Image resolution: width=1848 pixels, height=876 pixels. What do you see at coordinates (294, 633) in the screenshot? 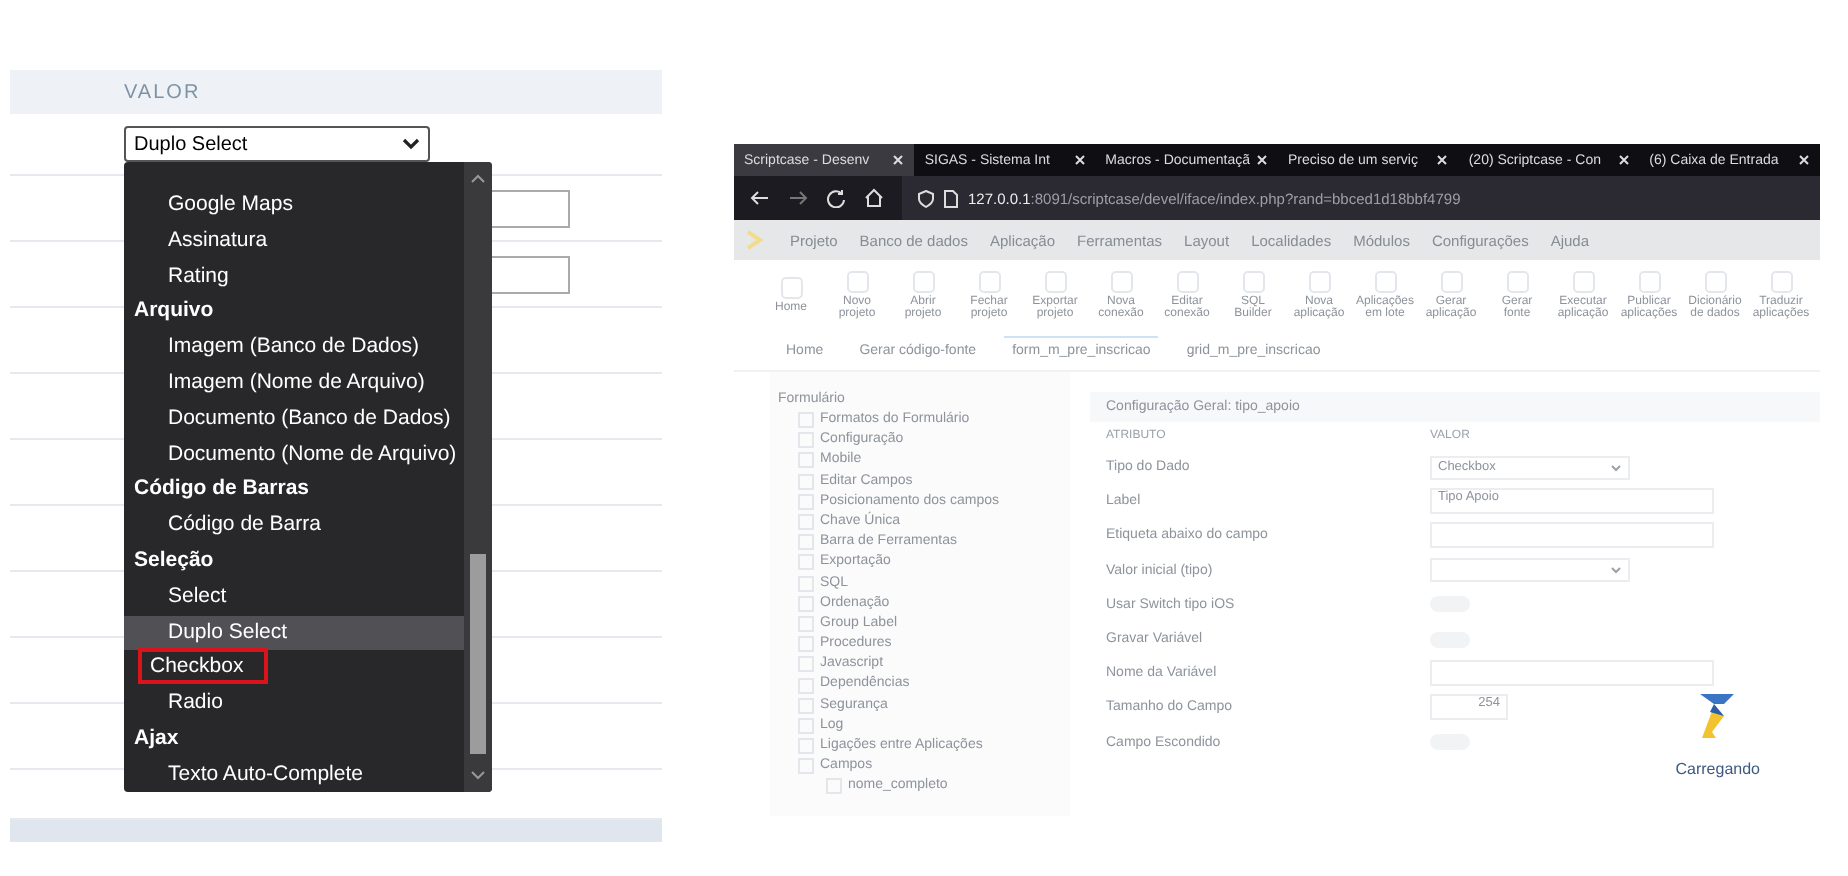
I see `dropdown-option: Duplo Select` at bounding box center [294, 633].